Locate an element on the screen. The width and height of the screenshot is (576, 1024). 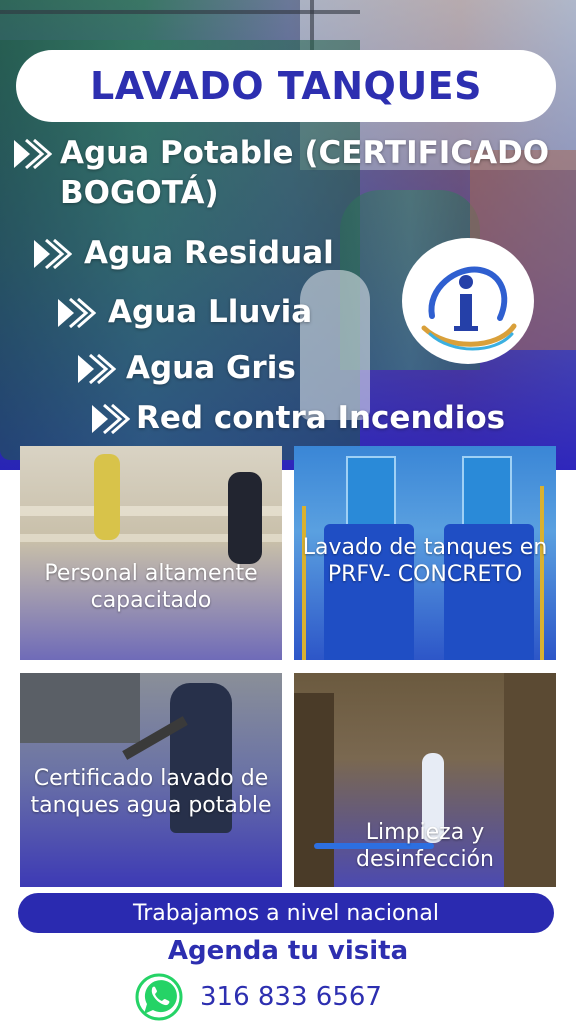
building is located at coordinates (80, 708).